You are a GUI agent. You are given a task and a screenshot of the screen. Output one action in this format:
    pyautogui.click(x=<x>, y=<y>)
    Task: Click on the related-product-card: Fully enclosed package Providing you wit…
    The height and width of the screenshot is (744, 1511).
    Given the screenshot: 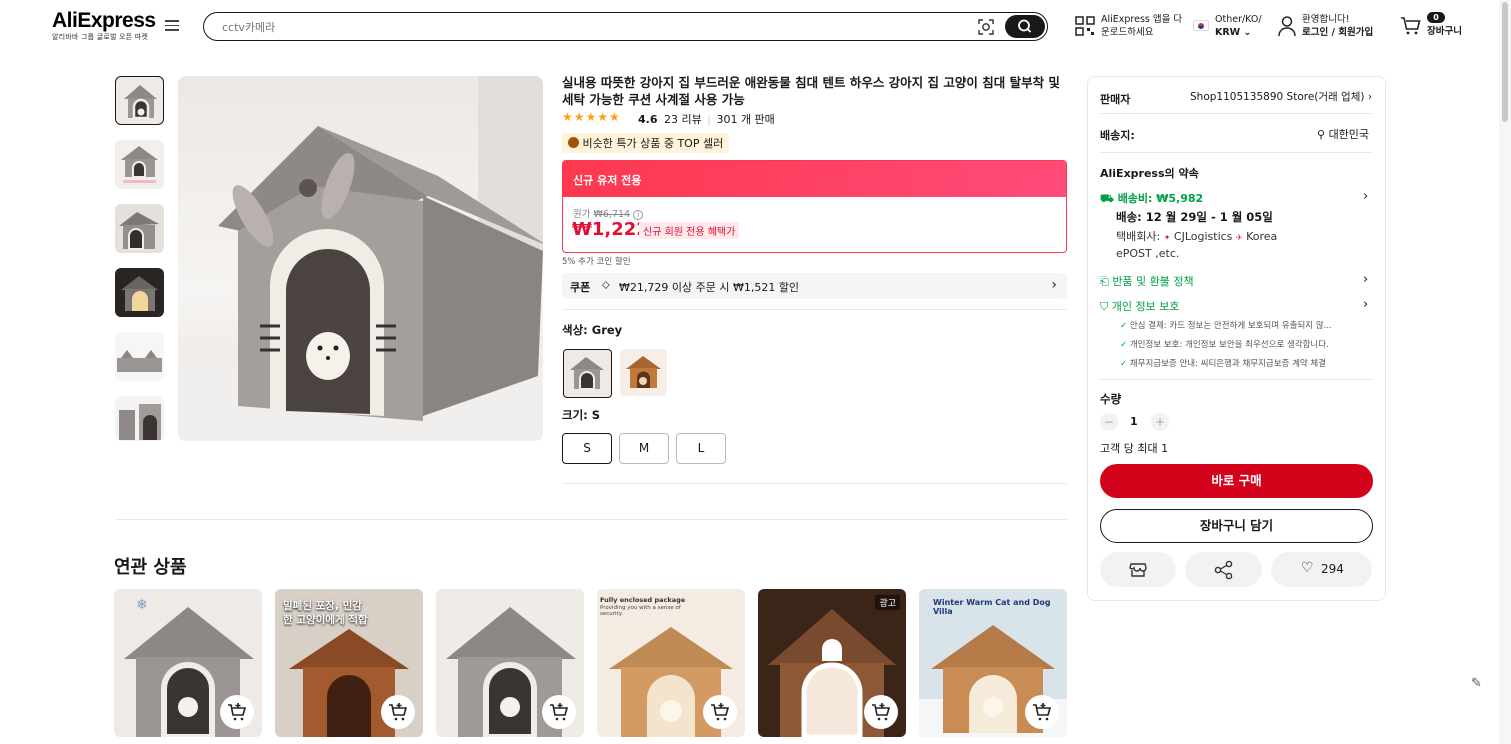 What is the action you would take?
    pyautogui.click(x=671, y=663)
    